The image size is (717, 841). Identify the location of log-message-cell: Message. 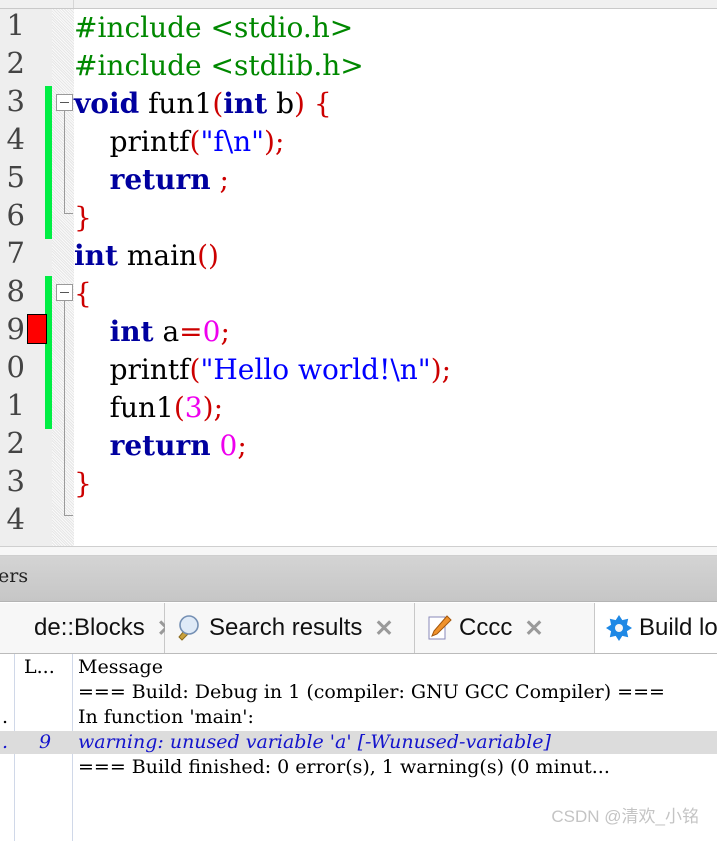
(120, 667).